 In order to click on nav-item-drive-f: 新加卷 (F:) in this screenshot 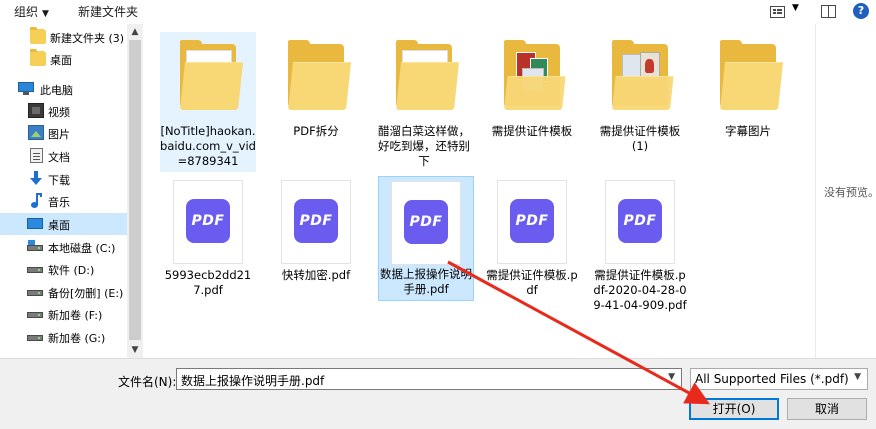, I will do `click(63, 314)`.